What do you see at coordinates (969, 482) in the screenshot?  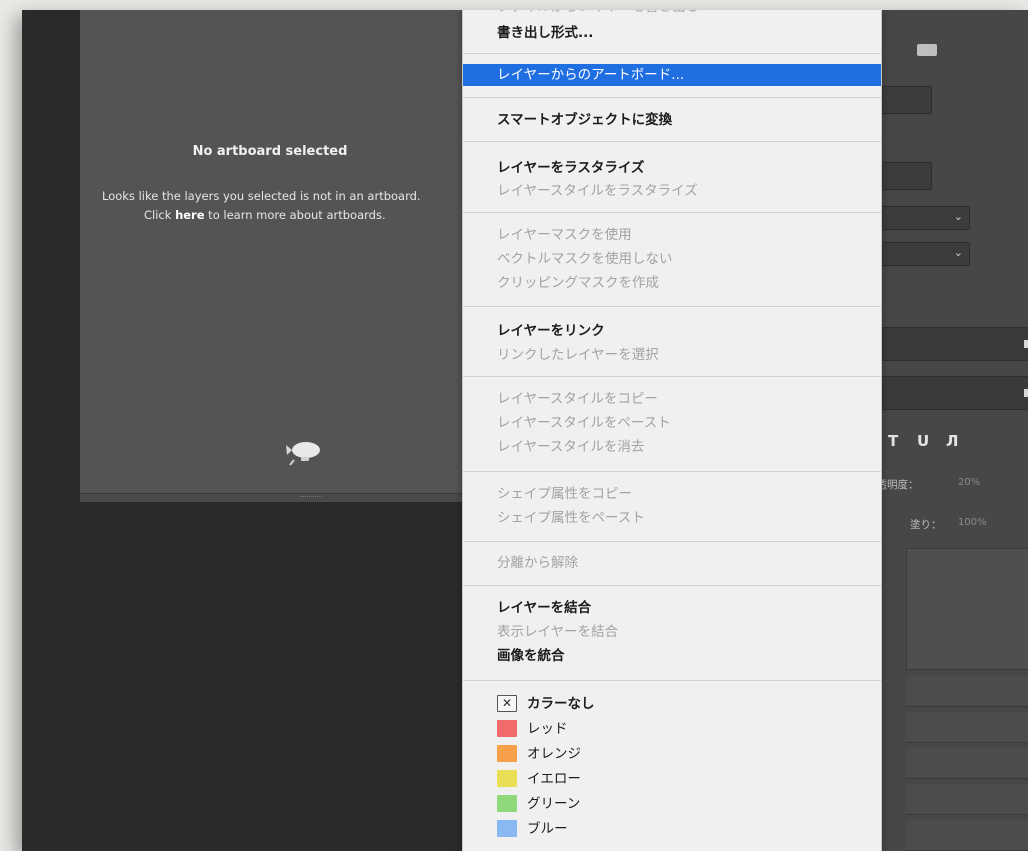 I see `opacity-value: 20%` at bounding box center [969, 482].